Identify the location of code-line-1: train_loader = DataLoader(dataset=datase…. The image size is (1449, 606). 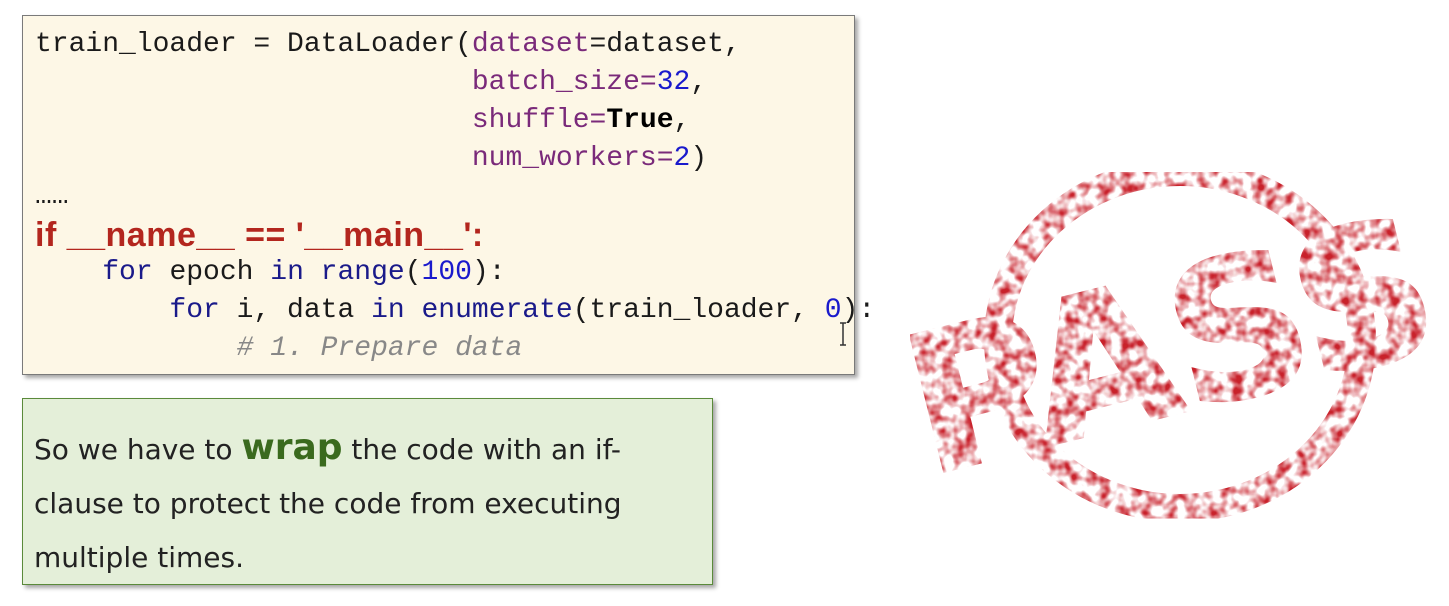
(455, 45).